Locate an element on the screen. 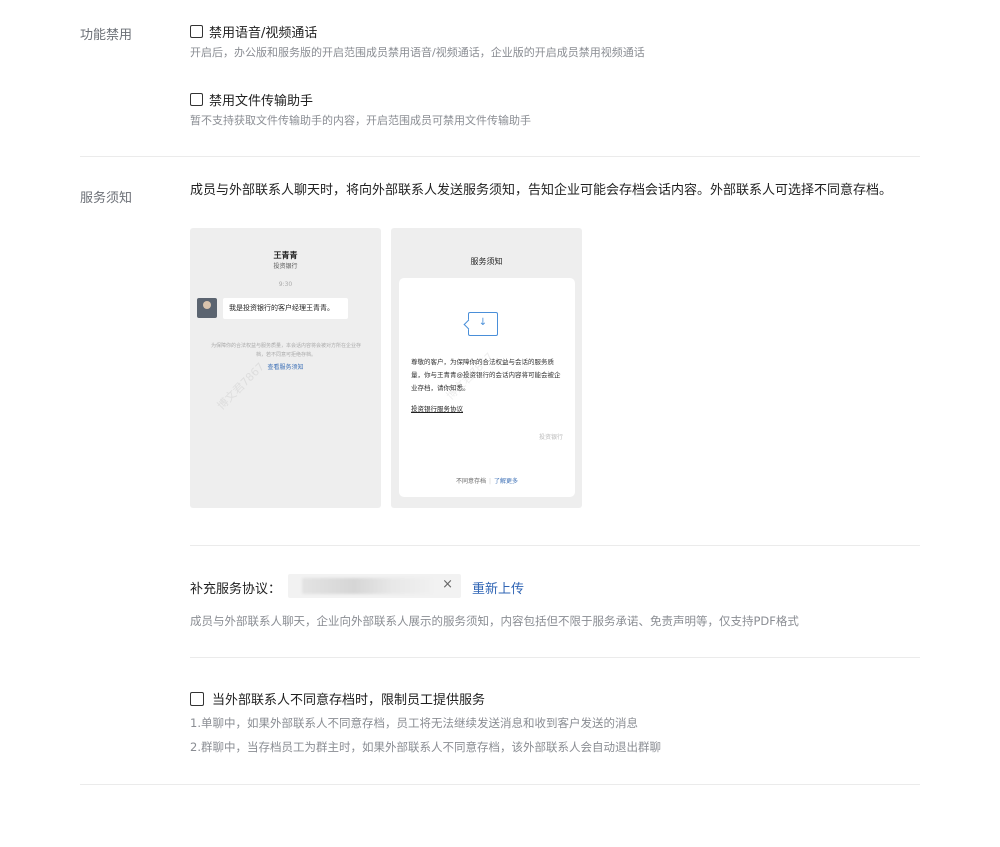 The width and height of the screenshot is (1000, 847). supplementary-agreement-label: 补充服务协议： is located at coordinates (236, 589).